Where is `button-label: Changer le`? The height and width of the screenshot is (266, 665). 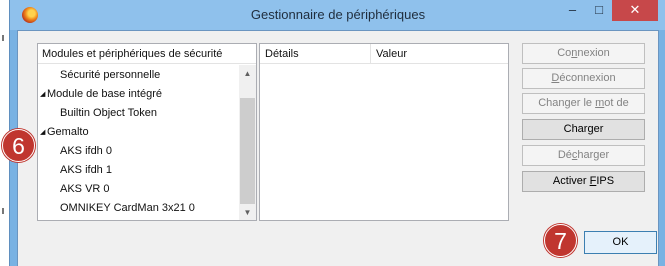 button-label: Changer le is located at coordinates (567, 103).